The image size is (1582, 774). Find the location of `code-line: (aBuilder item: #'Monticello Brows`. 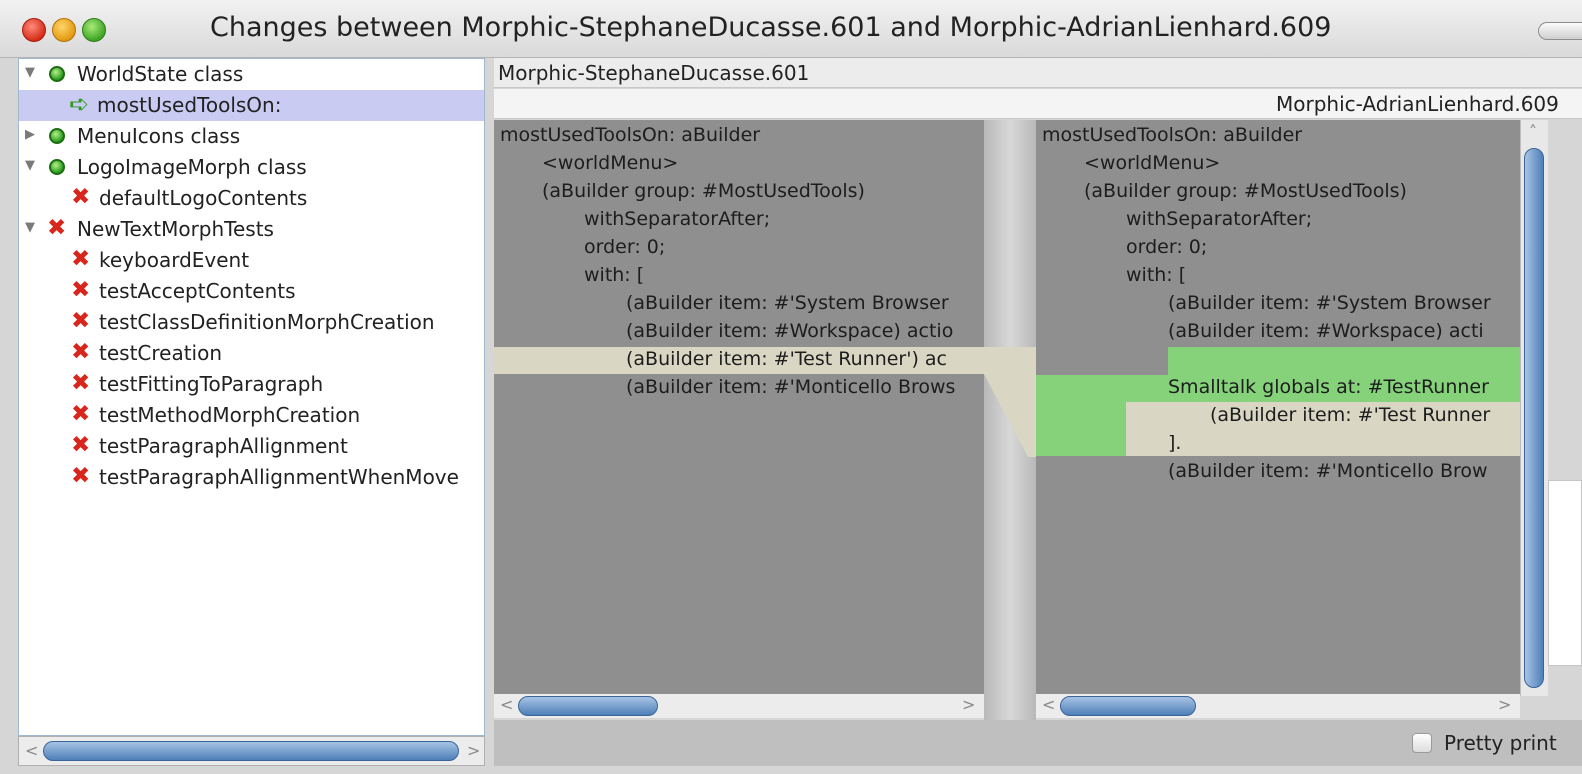

code-line: (aBuilder item: #'Monticello Brows is located at coordinates (791, 387).